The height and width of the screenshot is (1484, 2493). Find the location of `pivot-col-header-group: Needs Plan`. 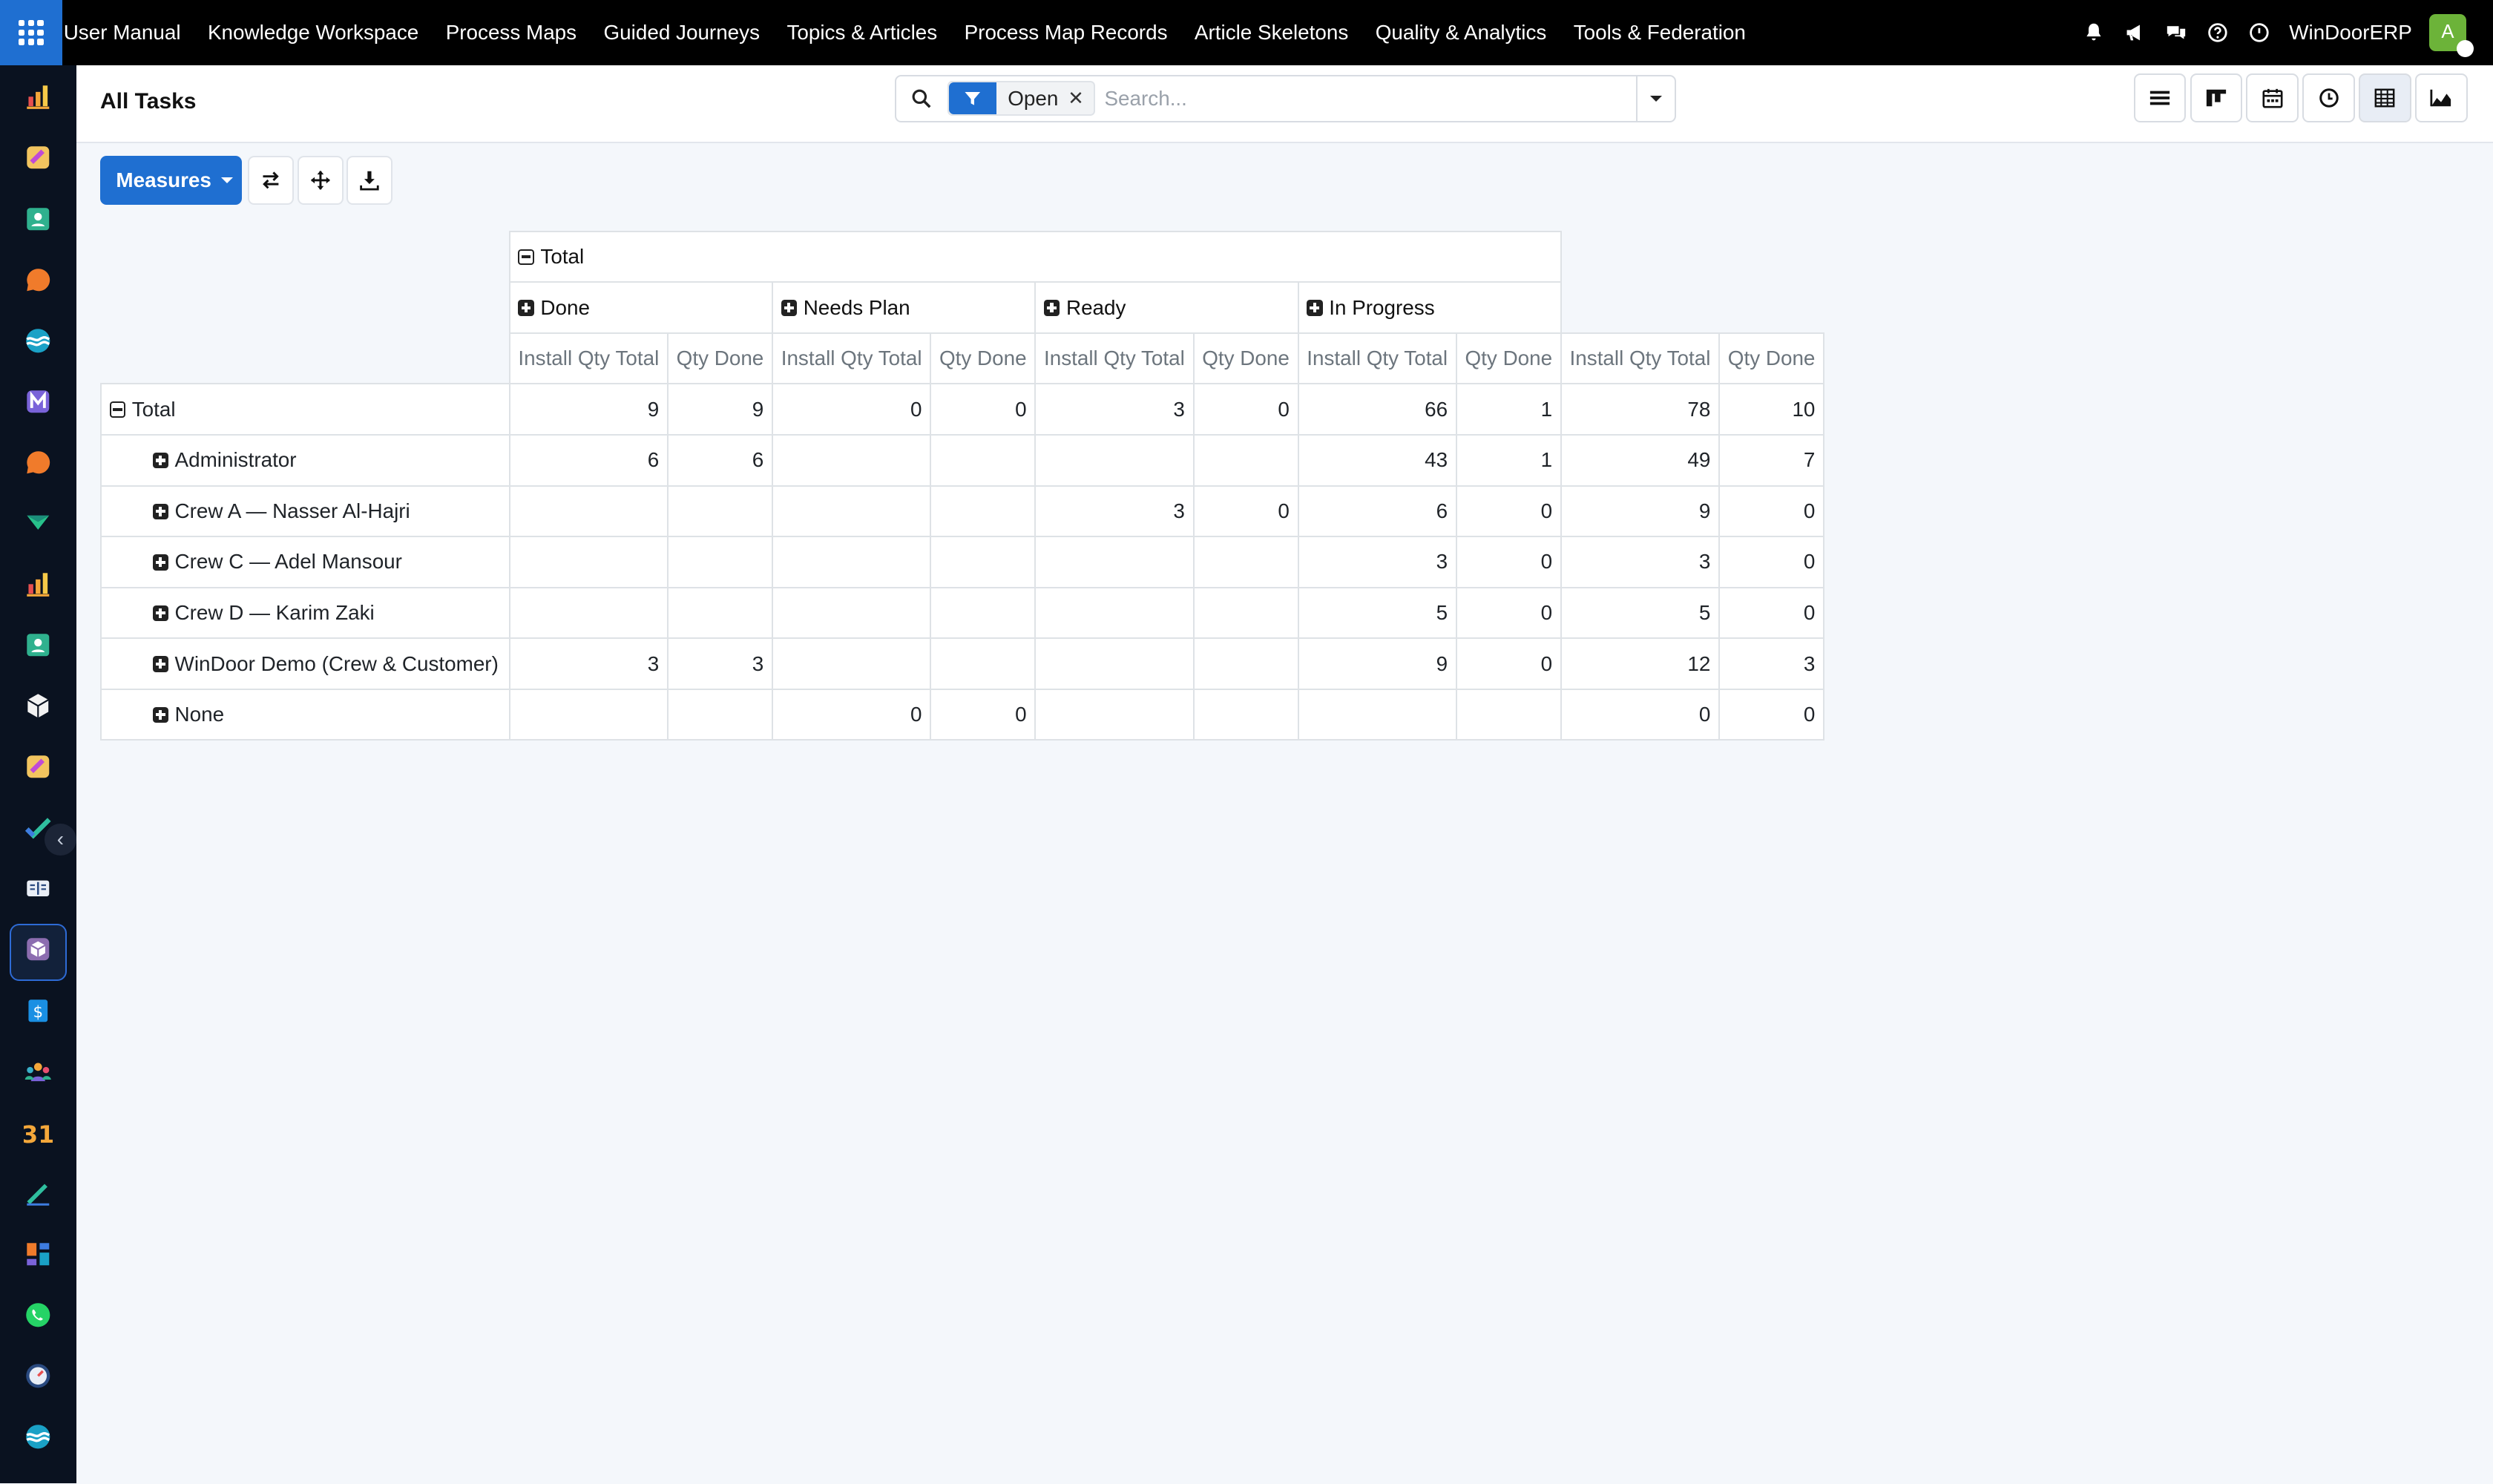

pivot-col-header-group: Needs Plan is located at coordinates (904, 307).